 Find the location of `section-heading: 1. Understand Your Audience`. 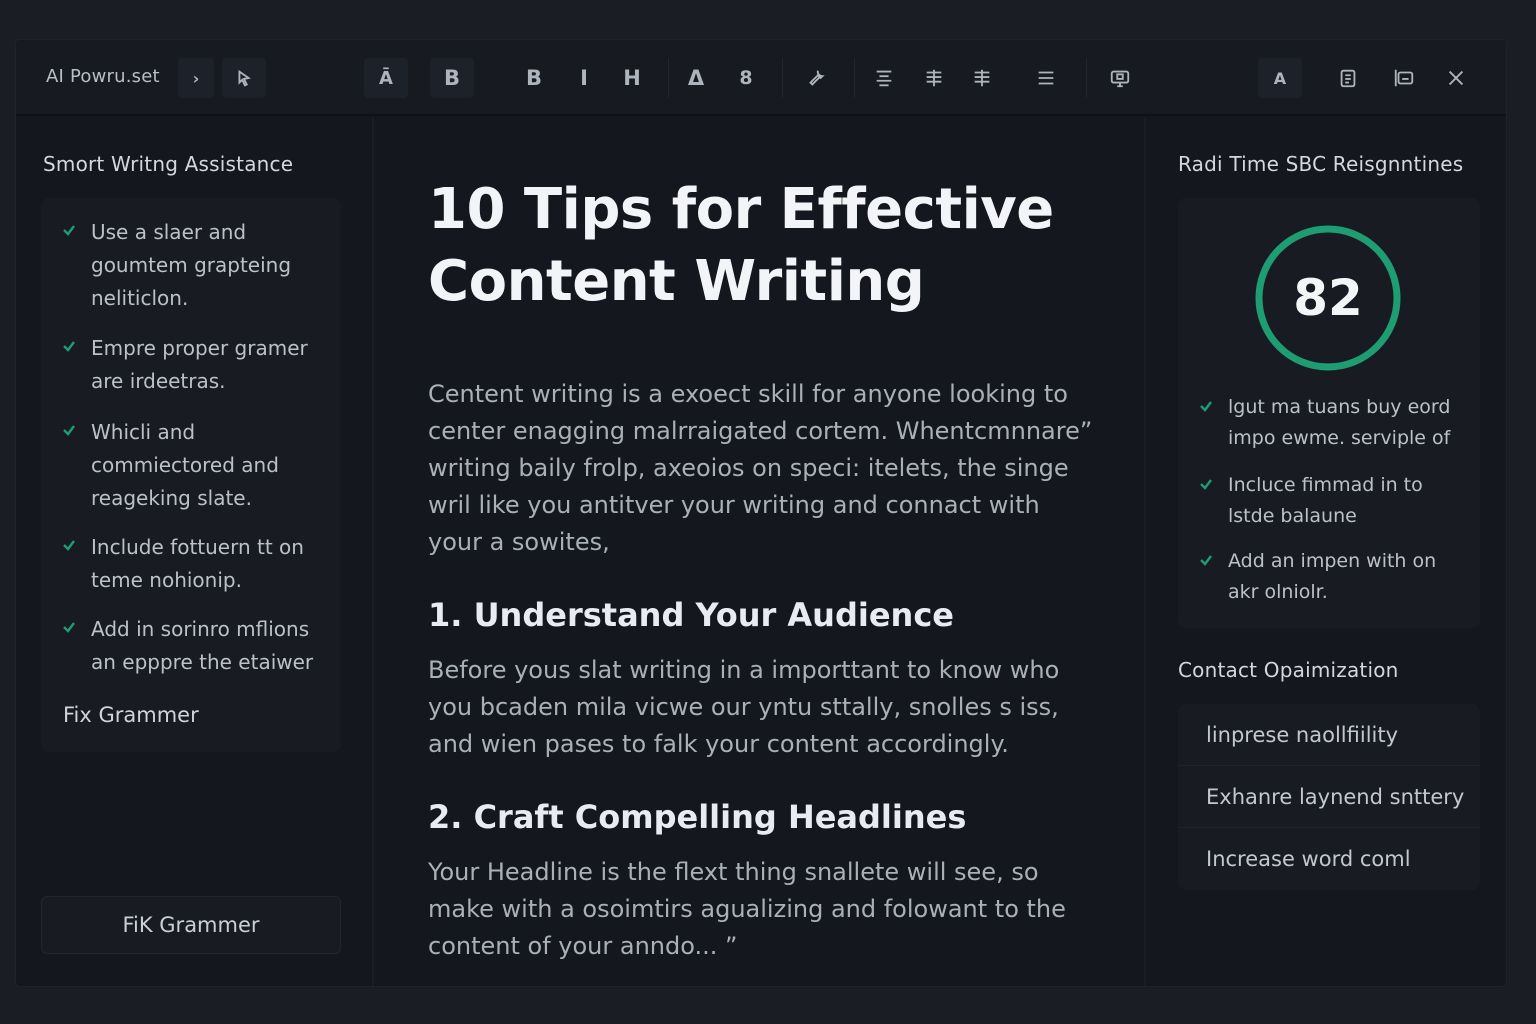

section-heading: 1. Understand Your Audience is located at coordinates (691, 615).